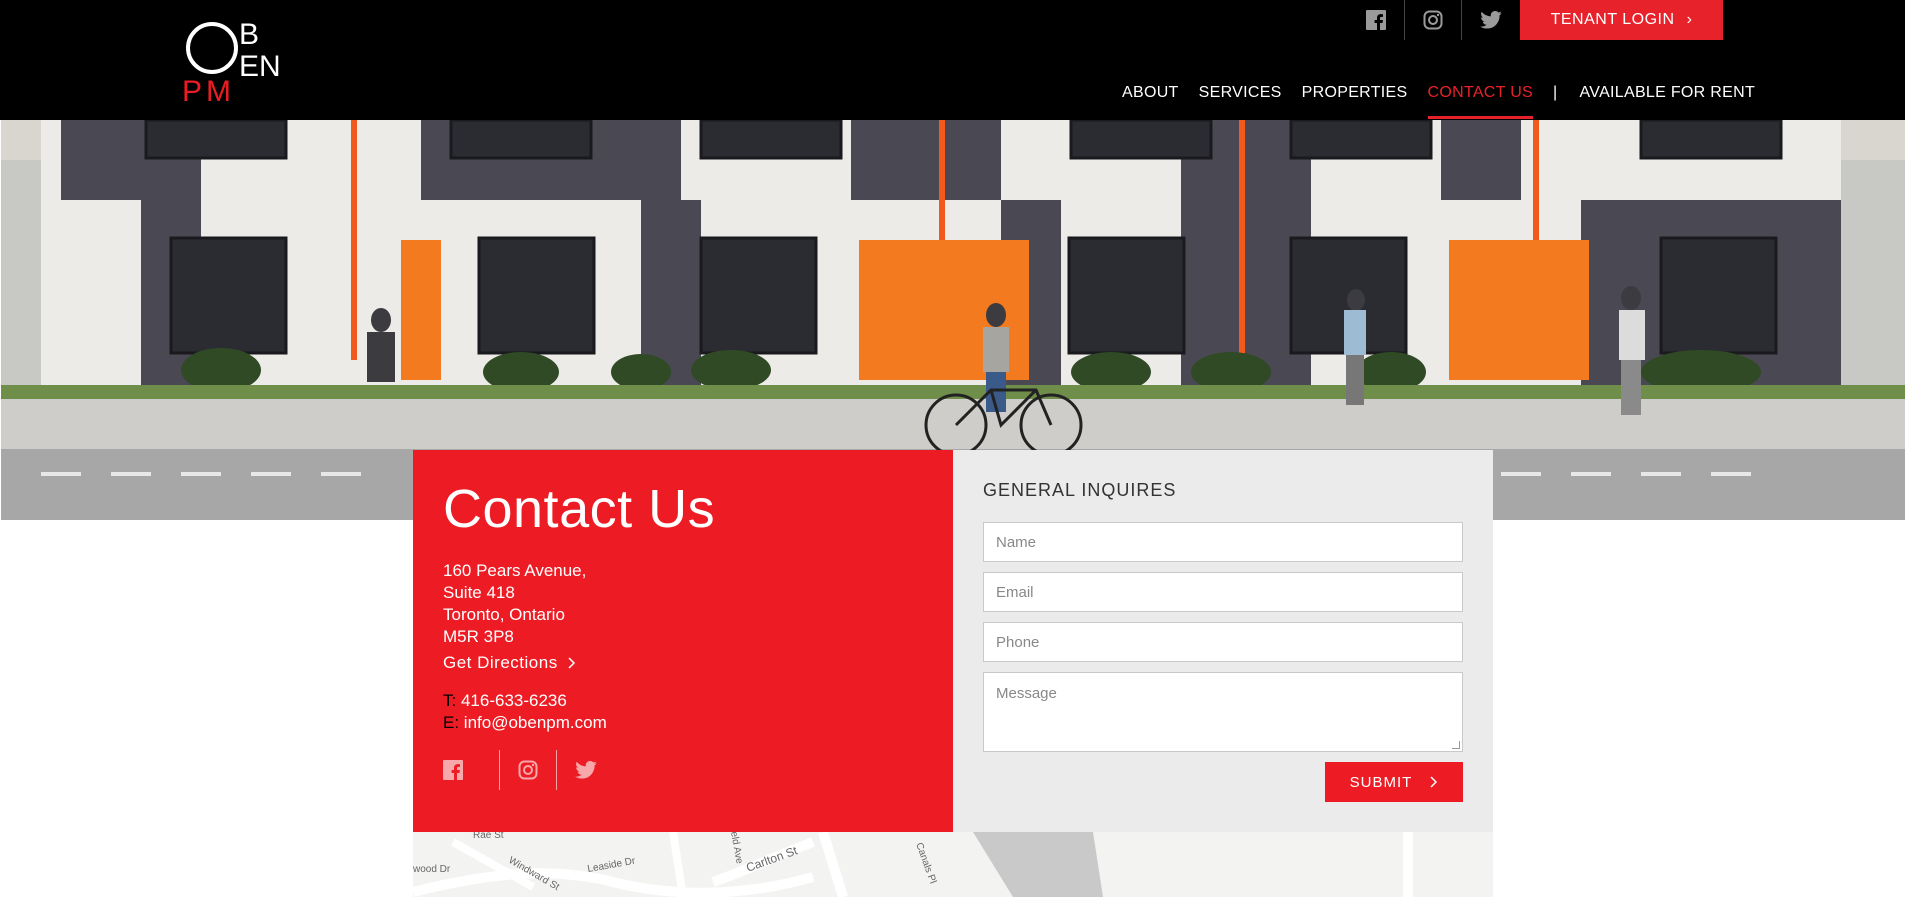 Image resolution: width=1905 pixels, height=897 pixels. I want to click on phone-field: Phone, so click(1223, 642).